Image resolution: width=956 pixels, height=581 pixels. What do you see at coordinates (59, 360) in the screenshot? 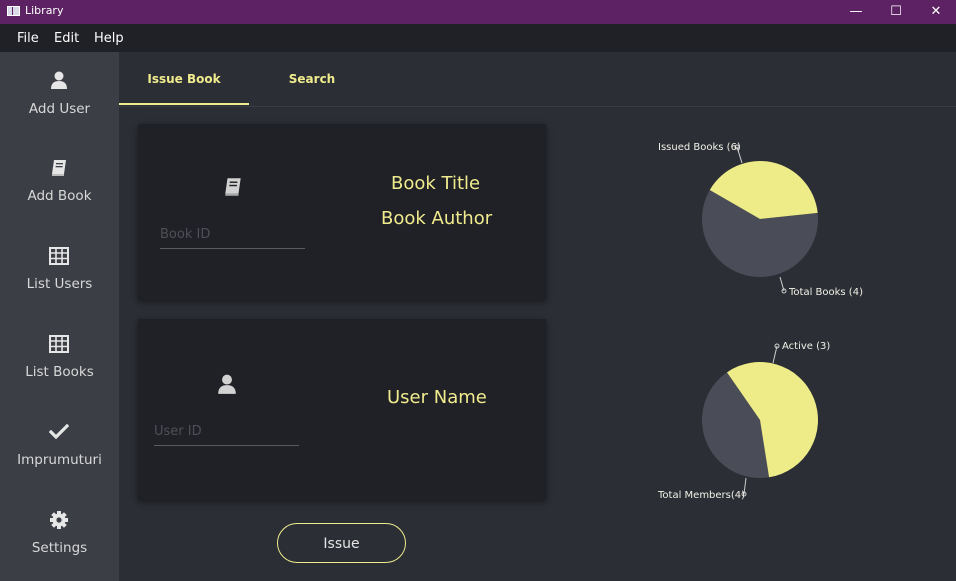
I see `sidebar-item-list-books: List Books` at bounding box center [59, 360].